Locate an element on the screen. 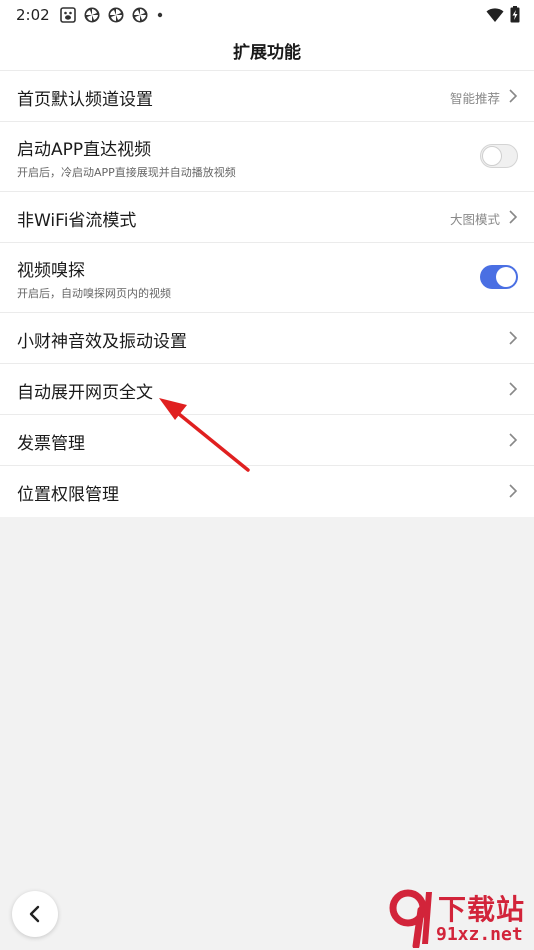 The height and width of the screenshot is (950, 534). settings-row-auto-expand-page: 自动展开网页全文 is located at coordinates (267, 389).